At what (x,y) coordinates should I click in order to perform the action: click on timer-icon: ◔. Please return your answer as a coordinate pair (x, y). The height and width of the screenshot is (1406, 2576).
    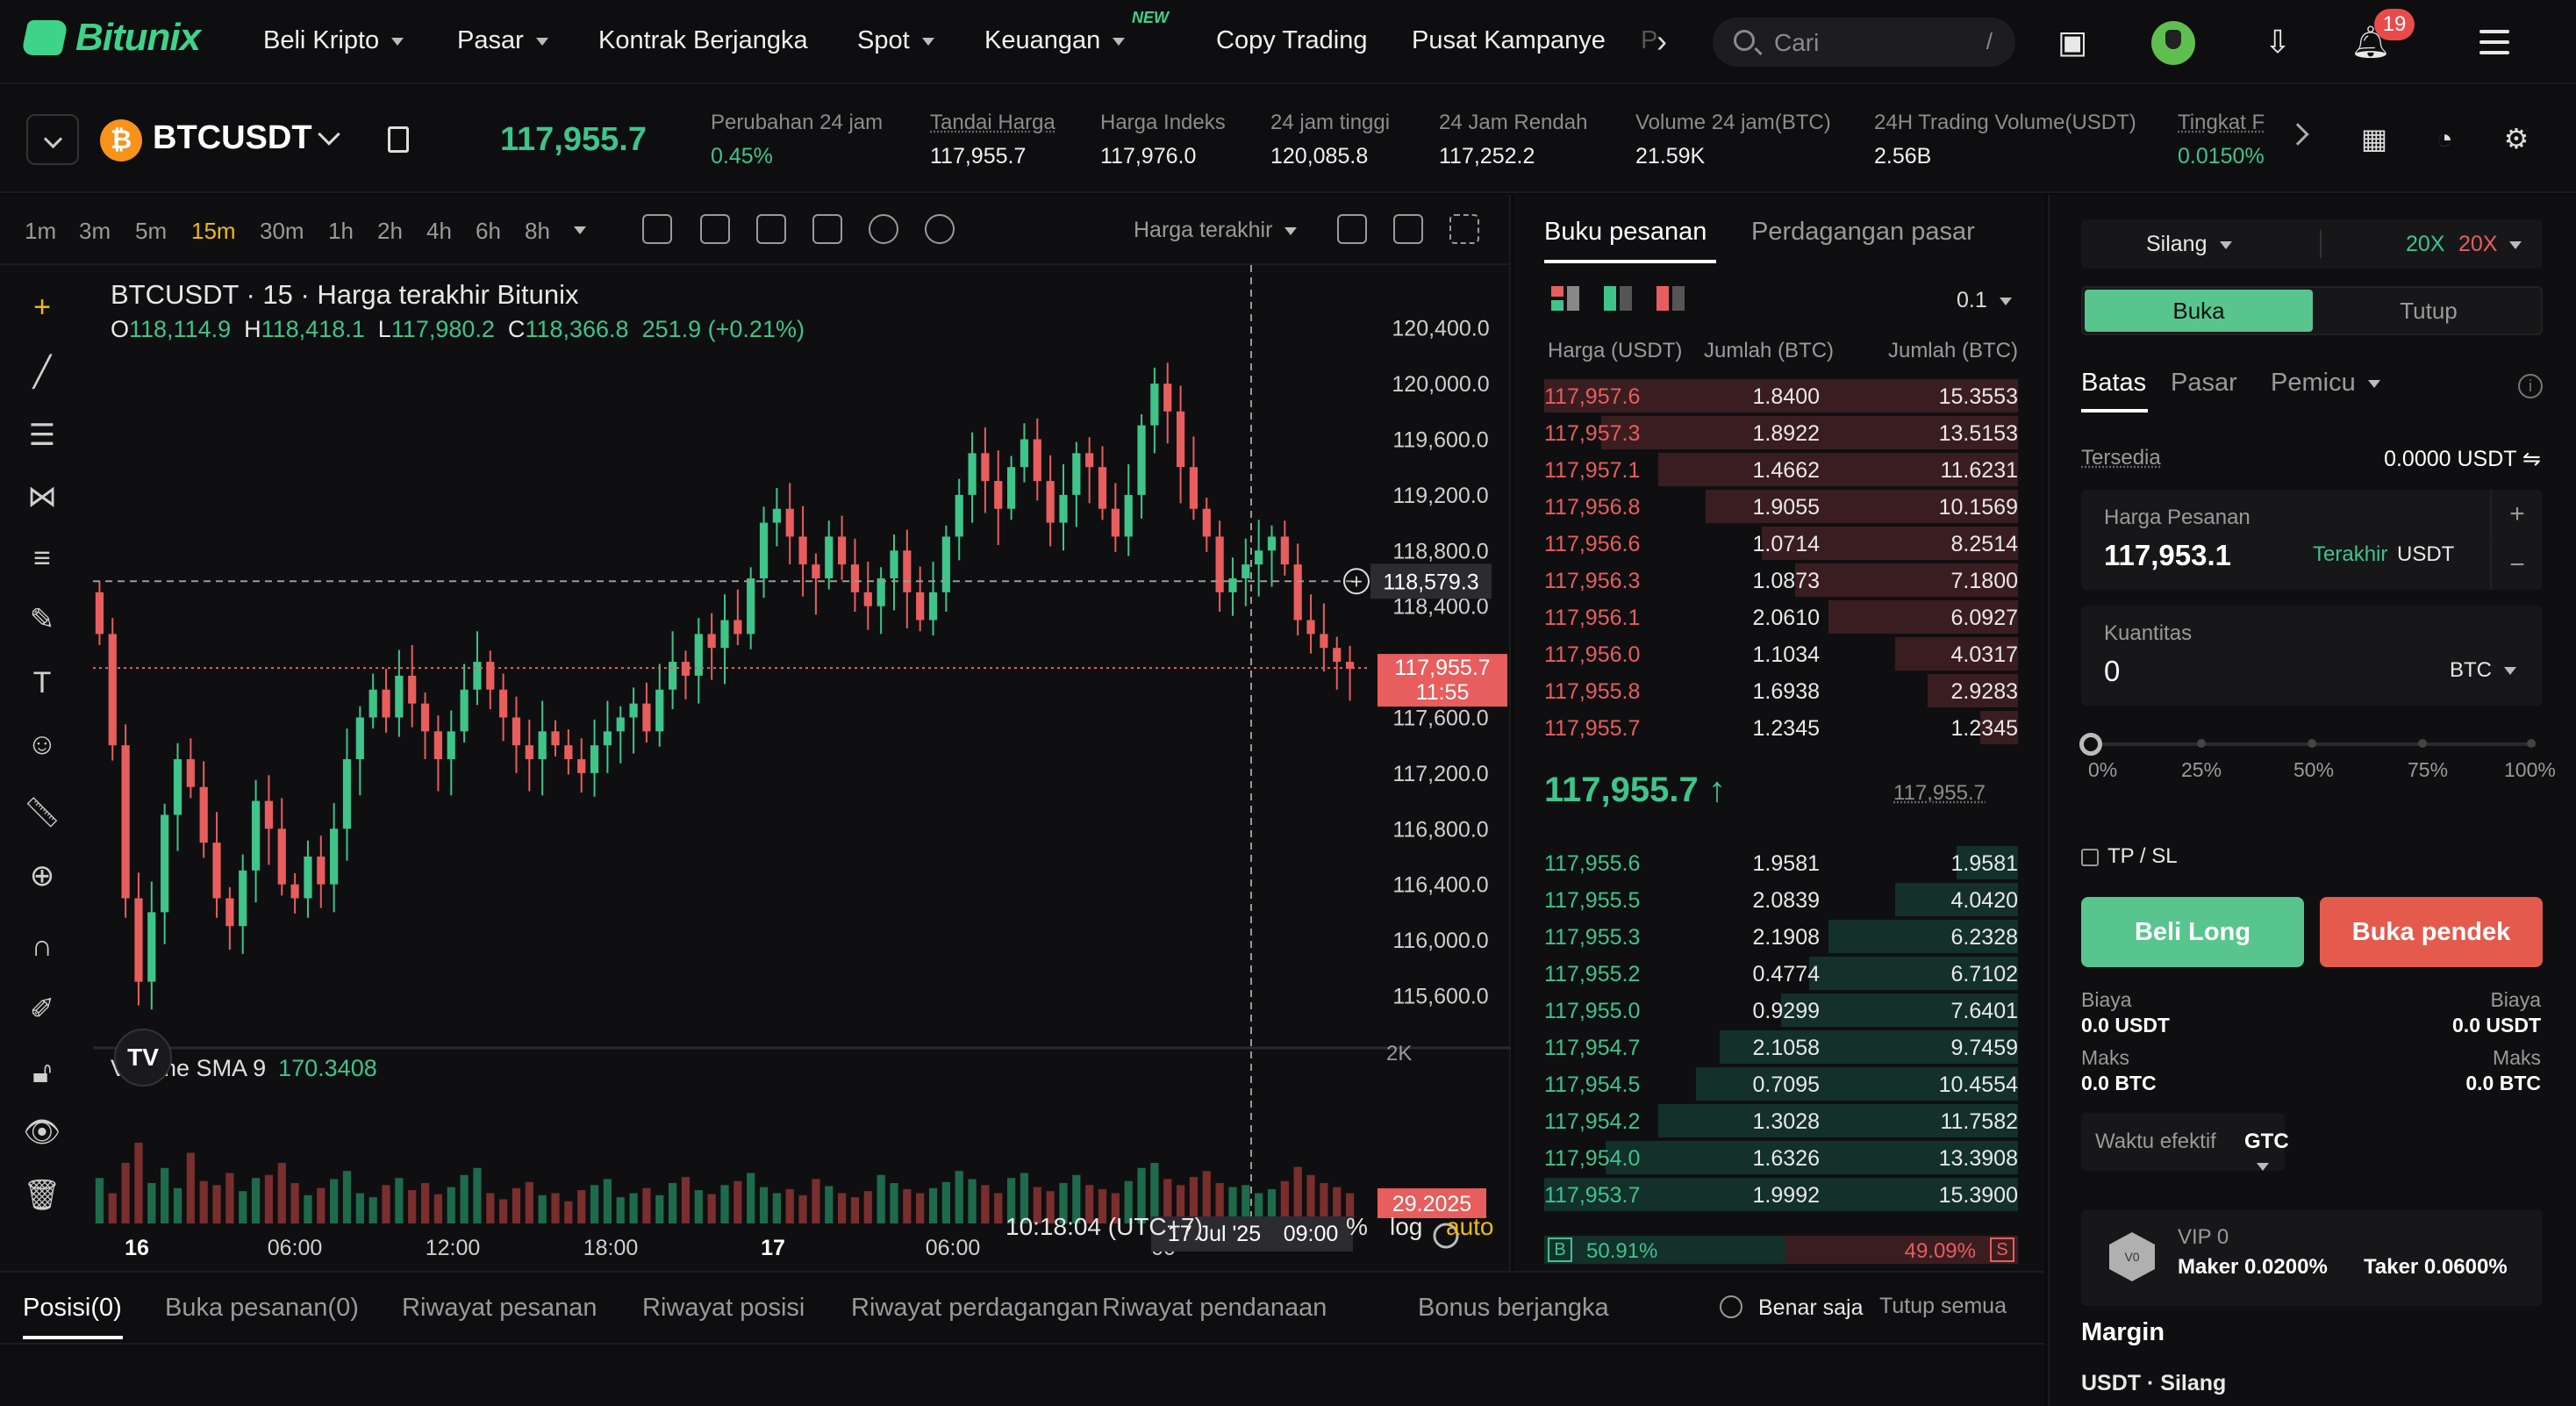
    Looking at the image, I should click on (2444, 138).